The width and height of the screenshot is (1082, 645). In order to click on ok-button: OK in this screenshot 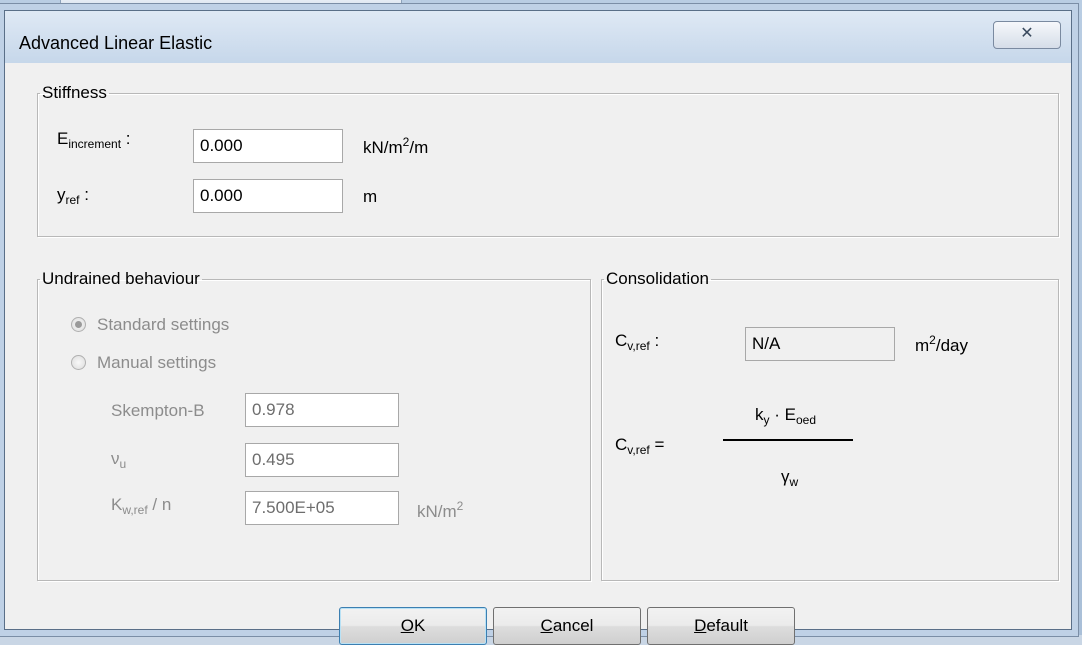, I will do `click(413, 626)`.